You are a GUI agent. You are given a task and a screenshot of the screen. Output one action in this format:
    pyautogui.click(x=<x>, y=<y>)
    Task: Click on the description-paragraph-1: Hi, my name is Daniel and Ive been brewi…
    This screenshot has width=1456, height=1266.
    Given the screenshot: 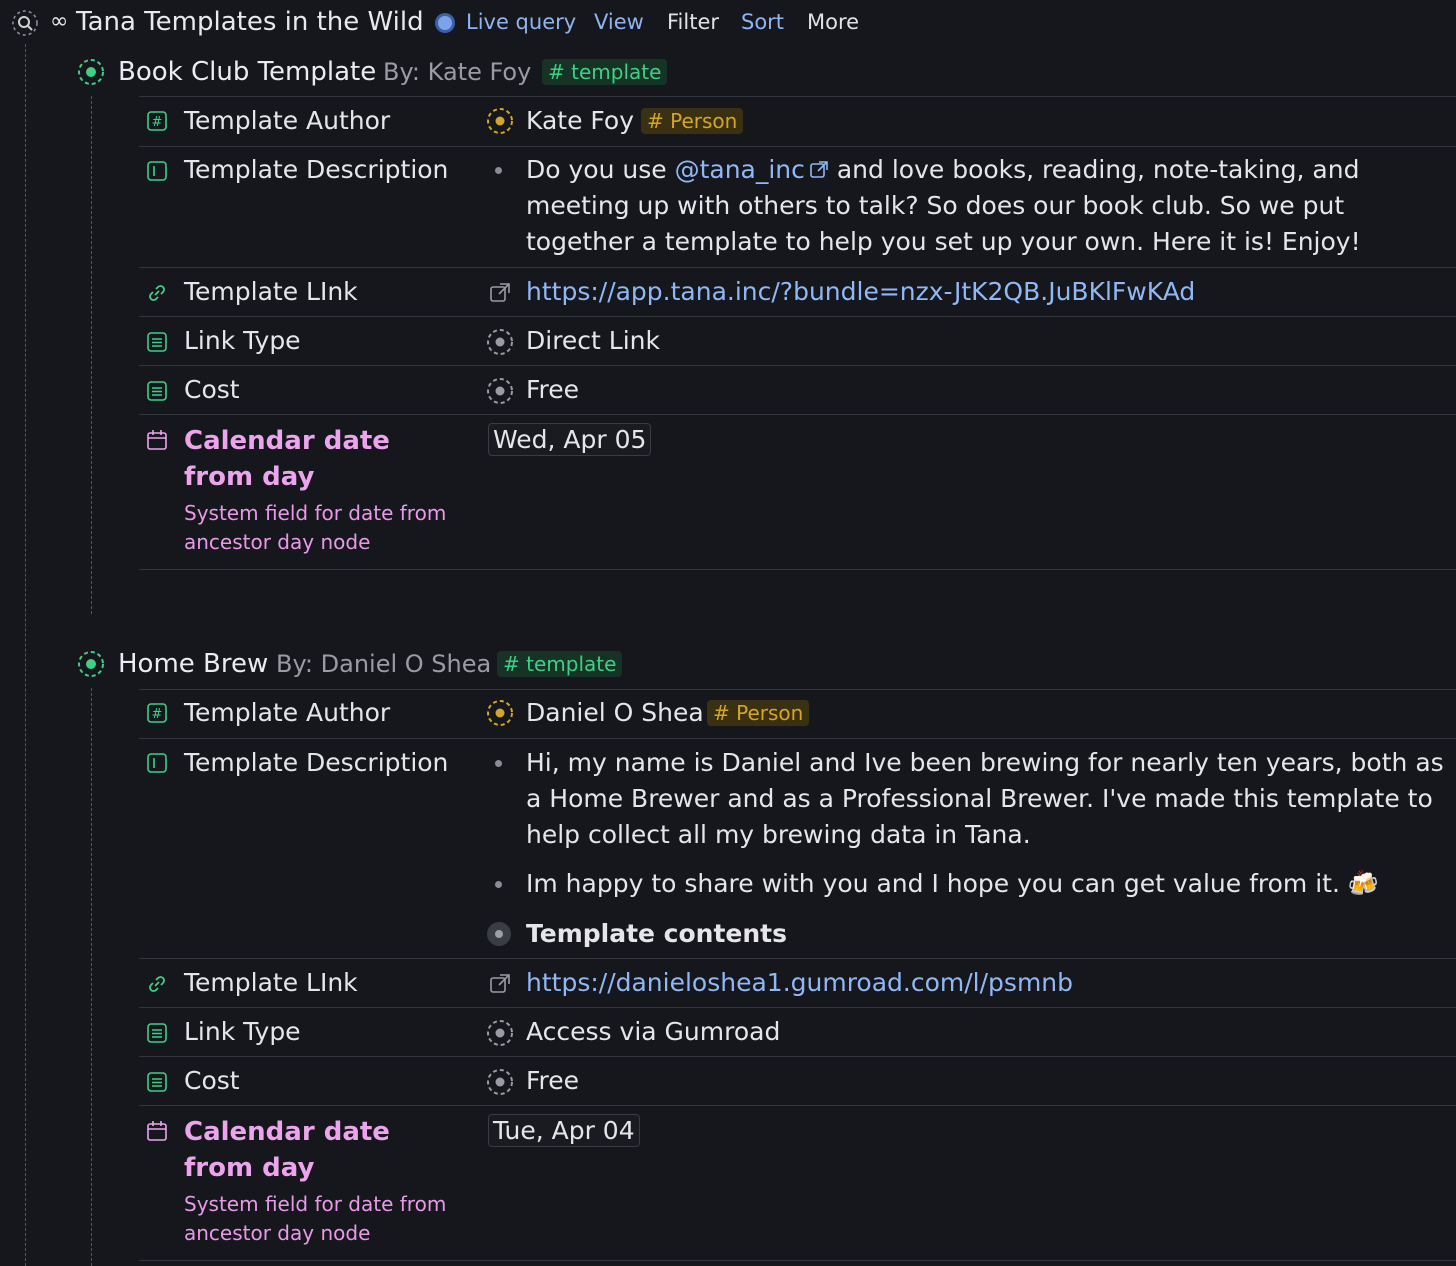 What is the action you would take?
    pyautogui.click(x=986, y=799)
    